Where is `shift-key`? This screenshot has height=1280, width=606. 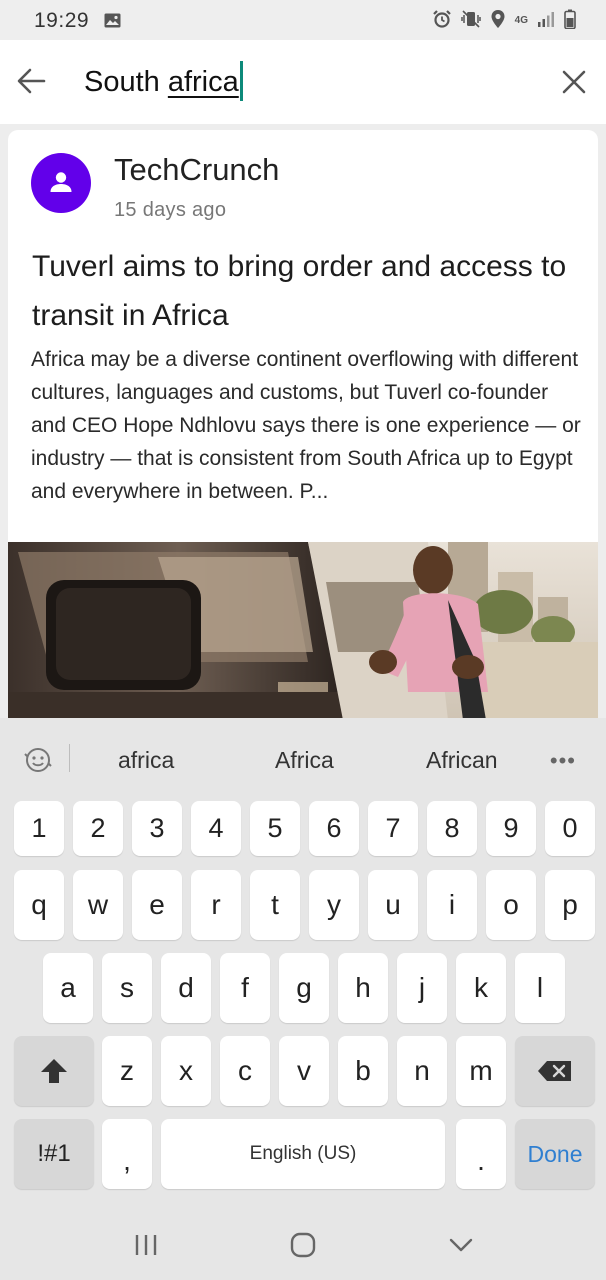
shift-key is located at coordinates (54, 1071).